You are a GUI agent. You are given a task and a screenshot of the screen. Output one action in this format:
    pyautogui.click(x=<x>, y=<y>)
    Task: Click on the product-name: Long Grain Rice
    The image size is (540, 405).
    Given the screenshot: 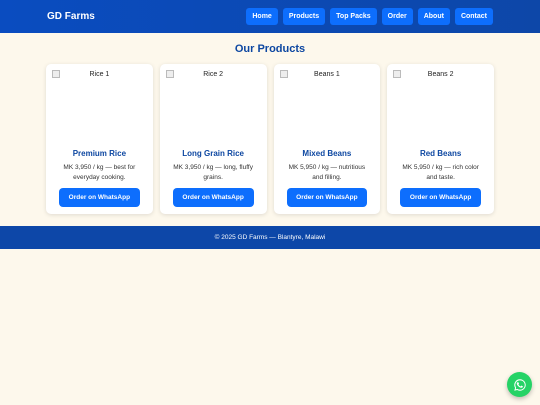 What is the action you would take?
    pyautogui.click(x=213, y=153)
    